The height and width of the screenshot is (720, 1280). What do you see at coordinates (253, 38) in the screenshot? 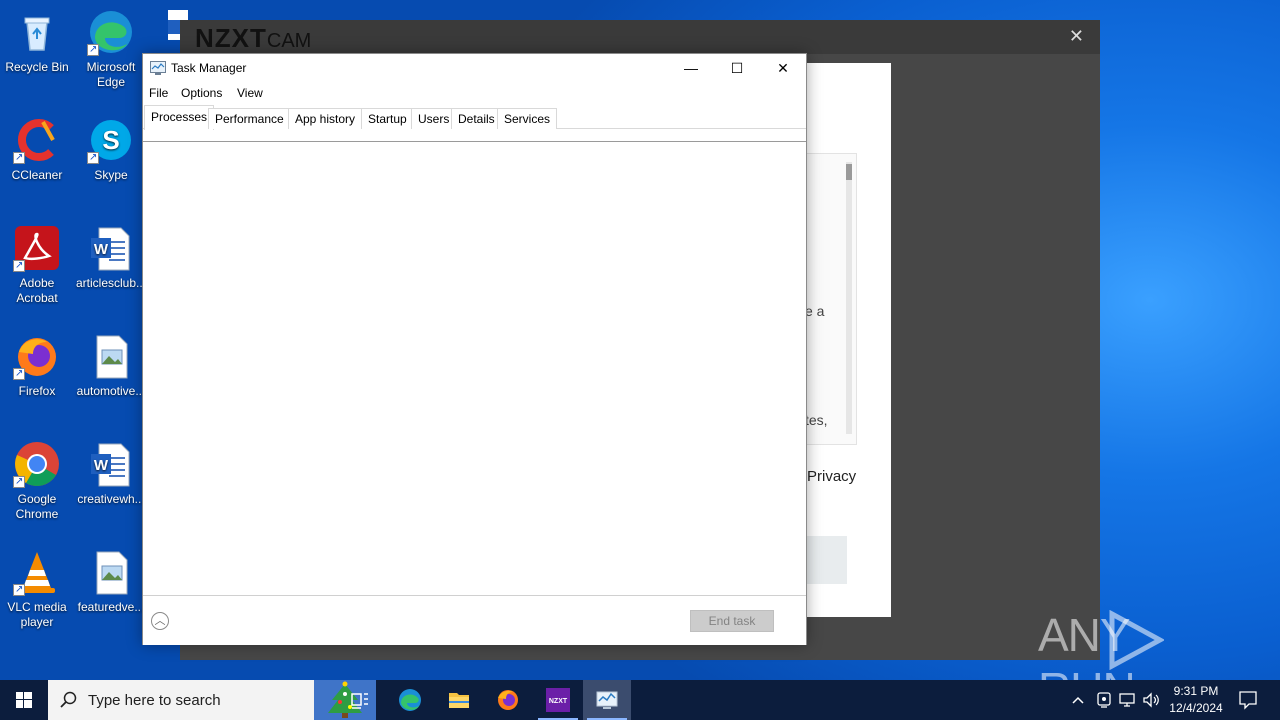
I see `nzxt-logo: NZXTCAM` at bounding box center [253, 38].